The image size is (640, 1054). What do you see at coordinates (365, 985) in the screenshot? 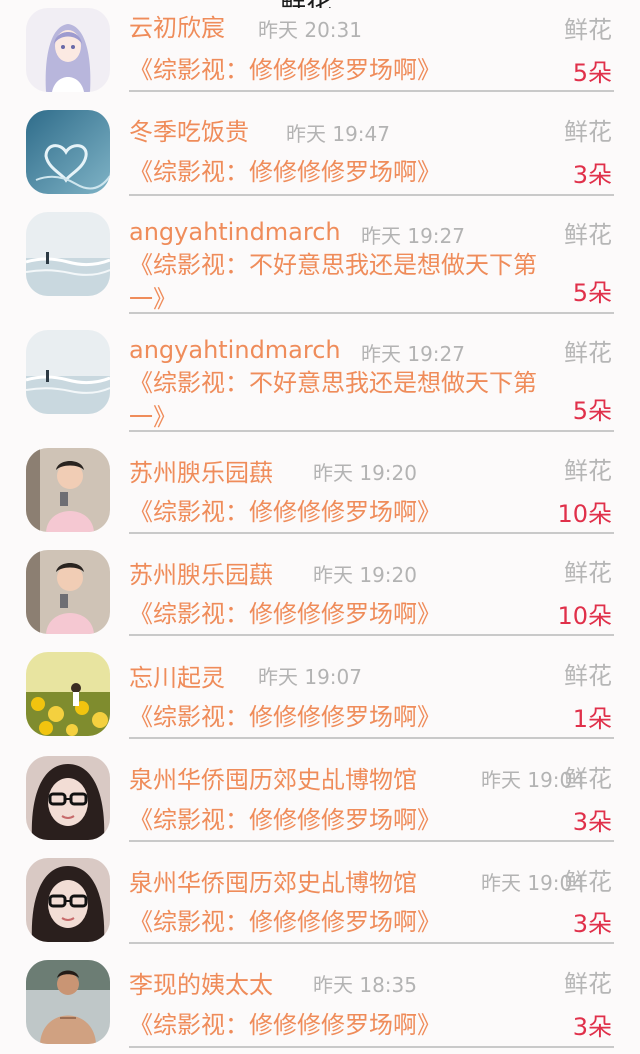
I see `timestamp: 昨天 18:35` at bounding box center [365, 985].